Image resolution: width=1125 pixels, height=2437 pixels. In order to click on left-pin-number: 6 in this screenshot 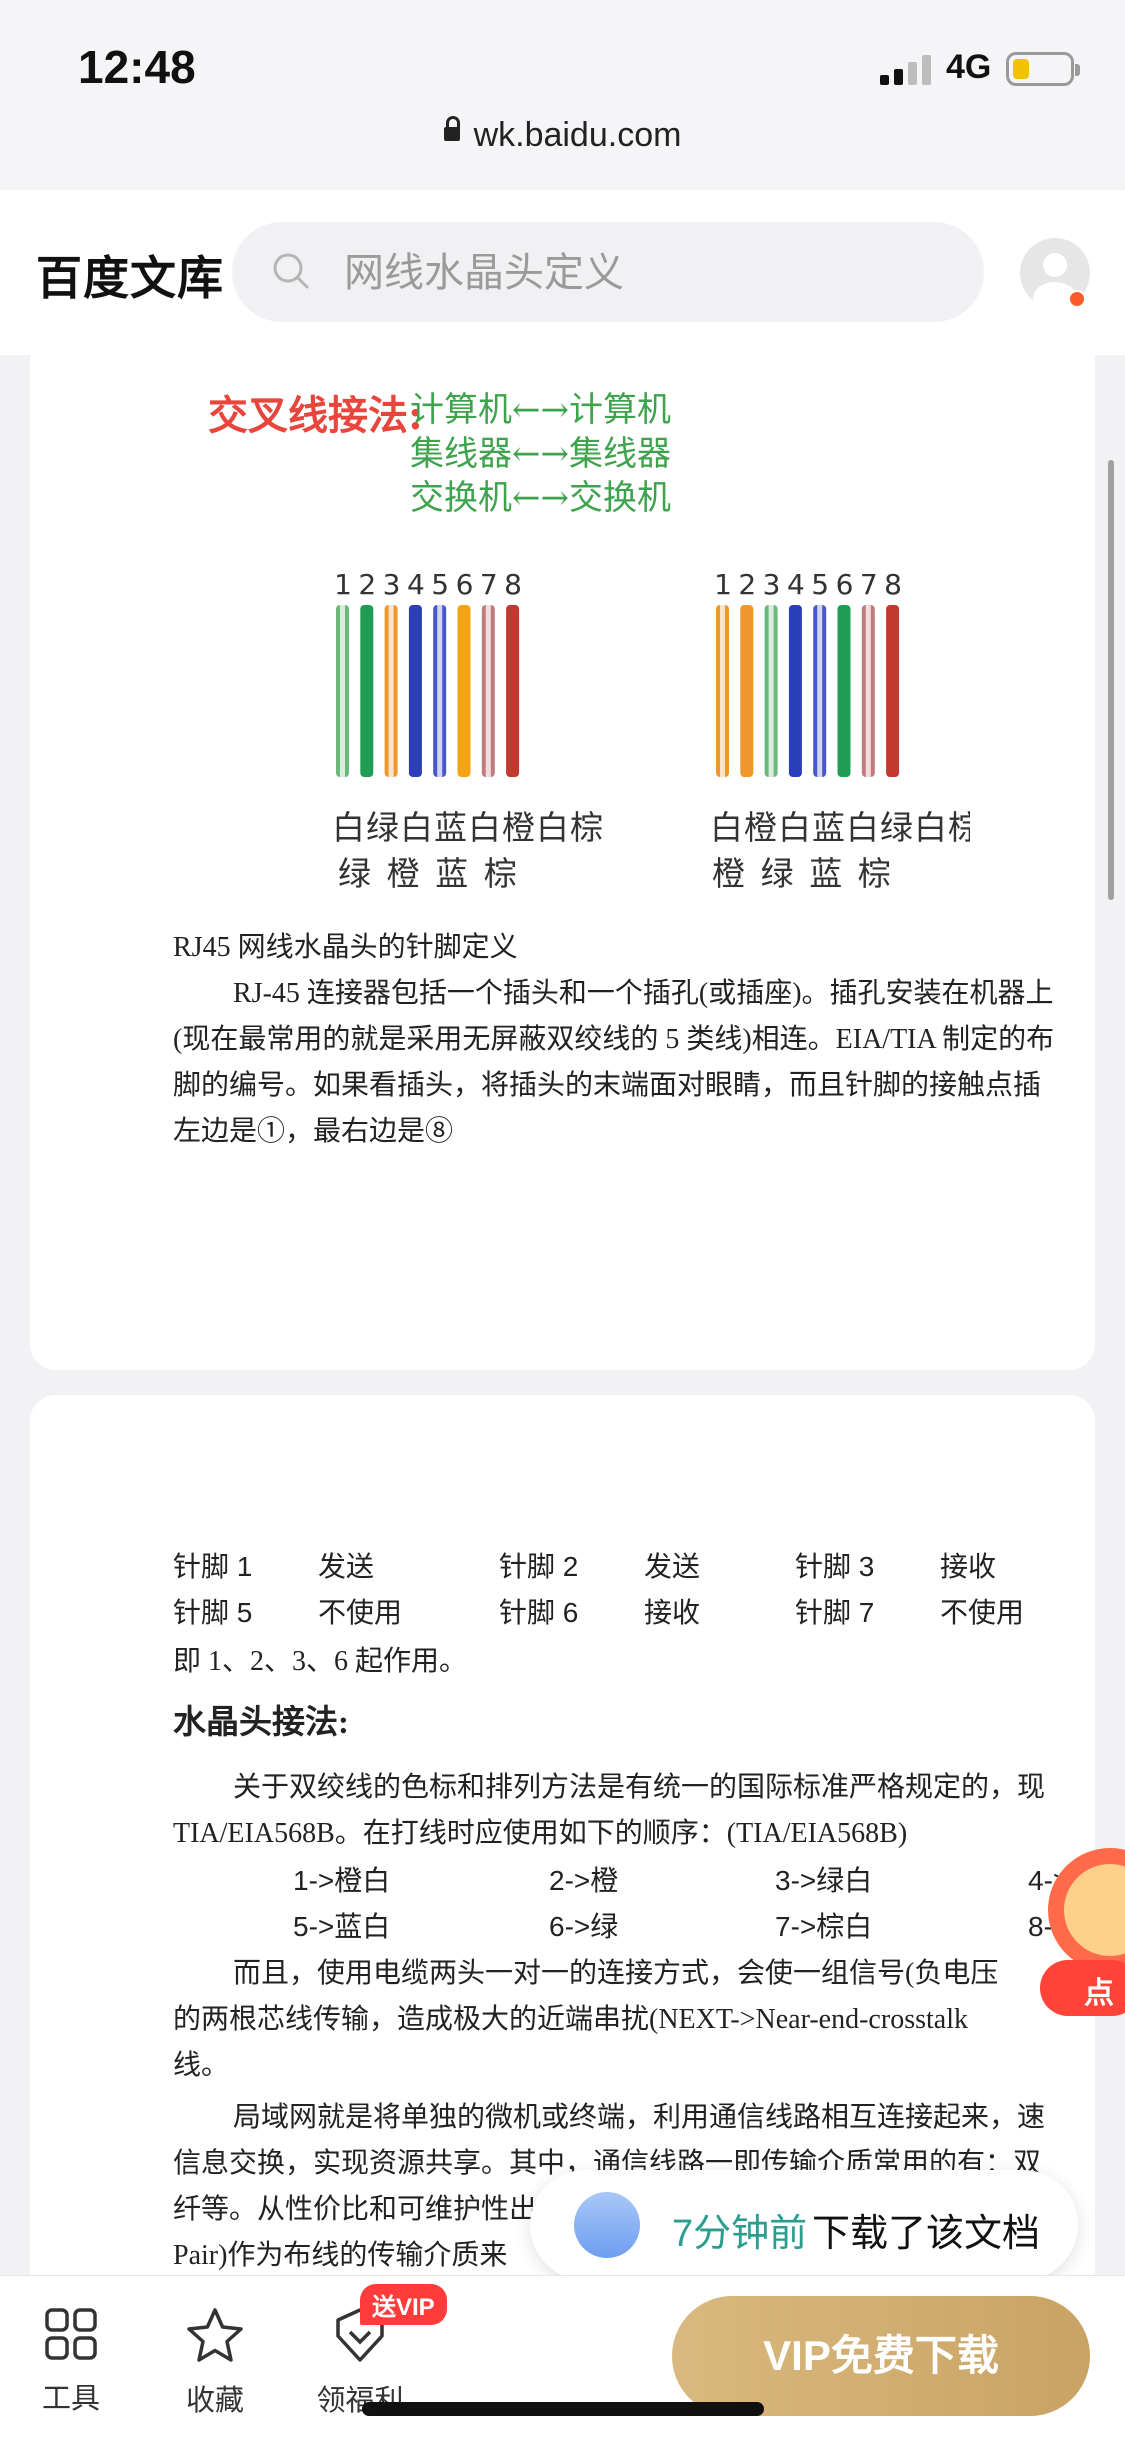, I will do `click(465, 584)`.